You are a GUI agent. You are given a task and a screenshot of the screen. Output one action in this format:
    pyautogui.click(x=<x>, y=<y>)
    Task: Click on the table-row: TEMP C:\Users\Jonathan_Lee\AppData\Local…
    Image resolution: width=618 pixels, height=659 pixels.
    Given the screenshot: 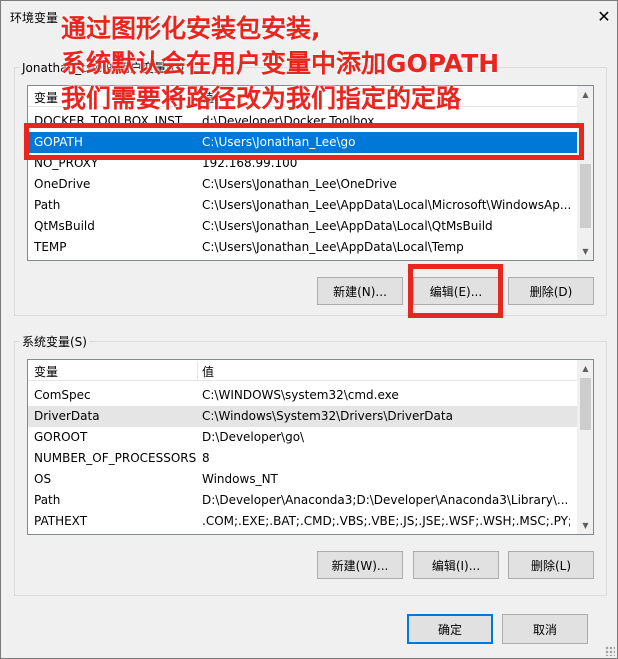 What is the action you would take?
    pyautogui.click(x=310, y=247)
    